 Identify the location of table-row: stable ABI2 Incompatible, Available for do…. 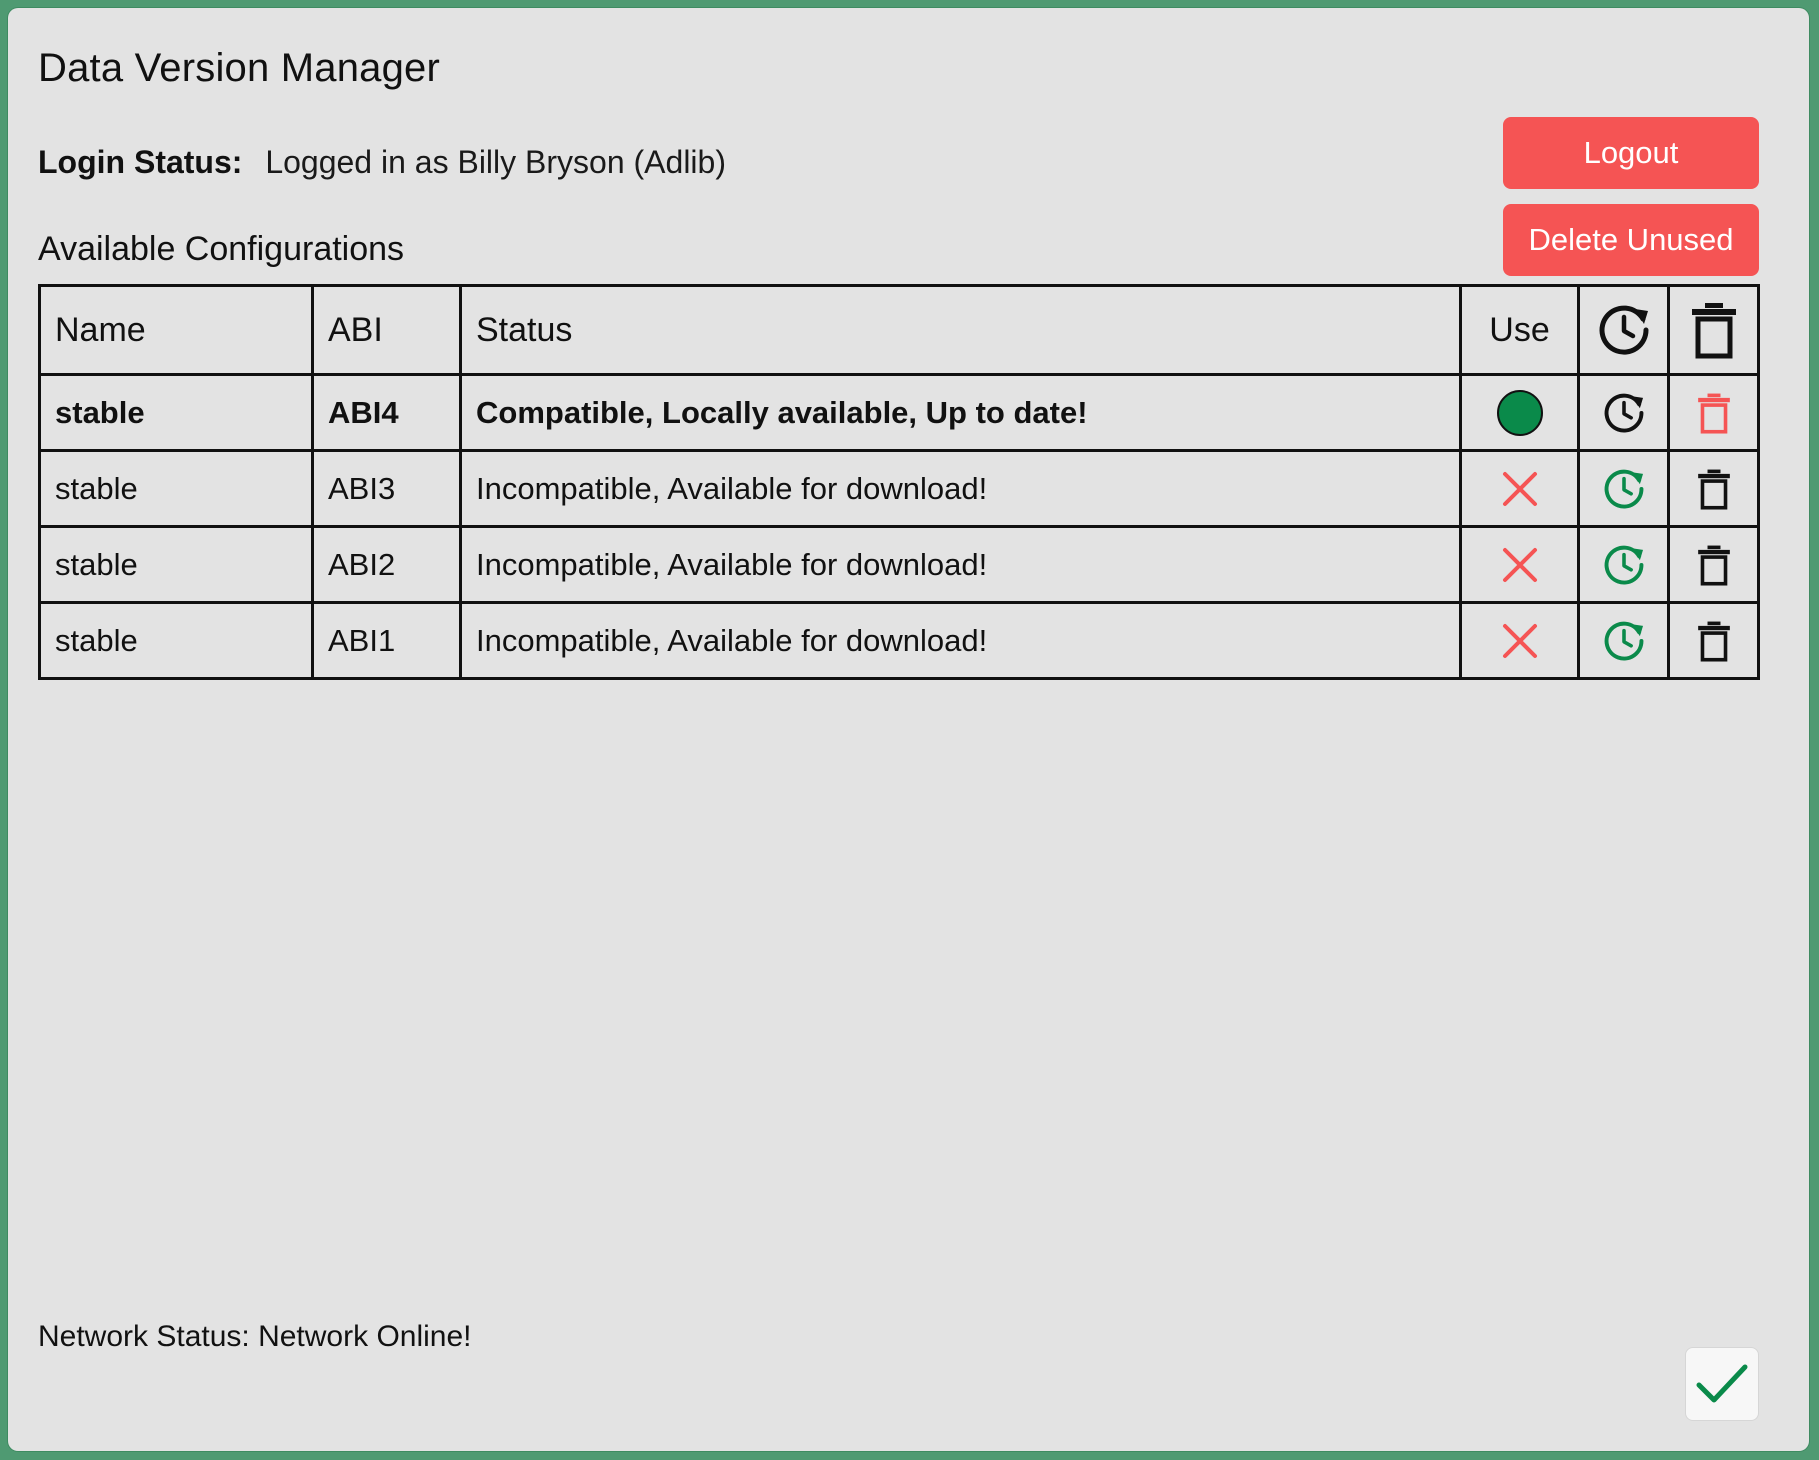
(899, 564).